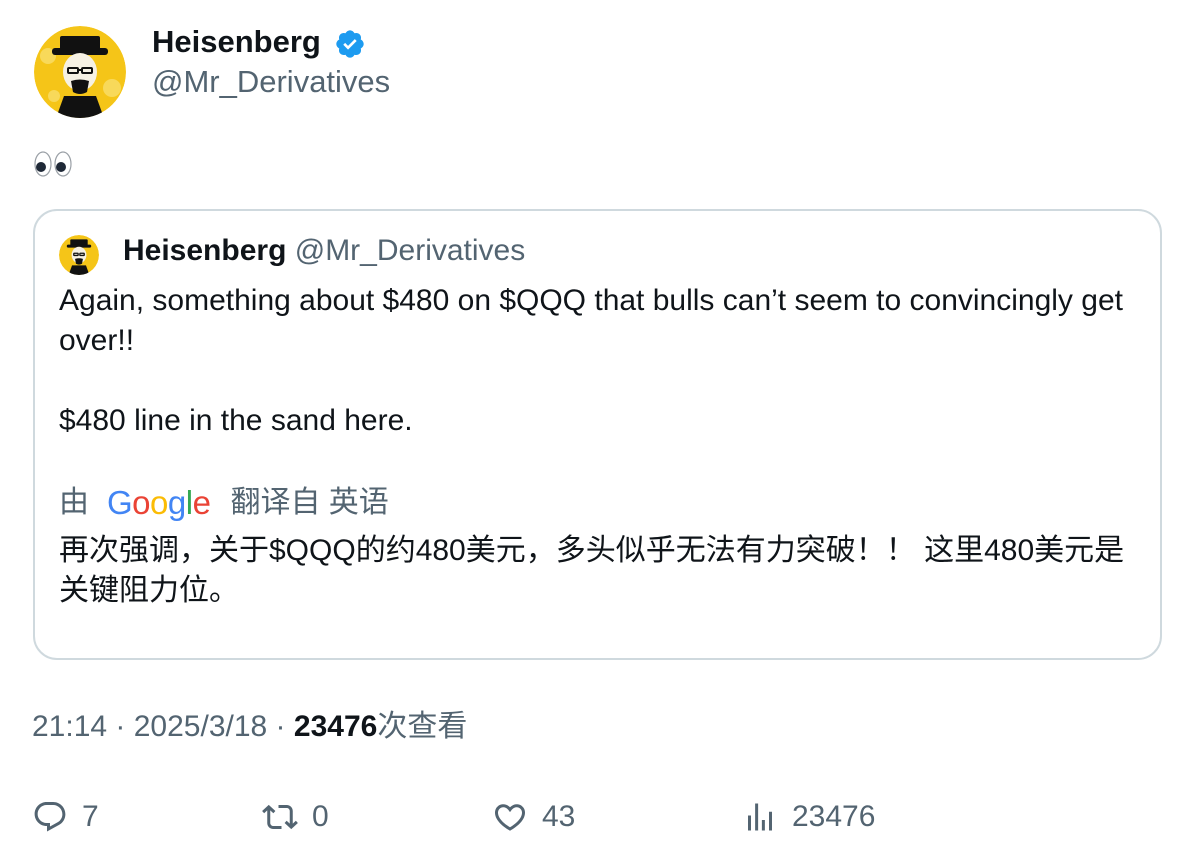 This screenshot has width=1196, height=862. Describe the element at coordinates (834, 816) in the screenshot. I see `views-count: 23476` at that location.